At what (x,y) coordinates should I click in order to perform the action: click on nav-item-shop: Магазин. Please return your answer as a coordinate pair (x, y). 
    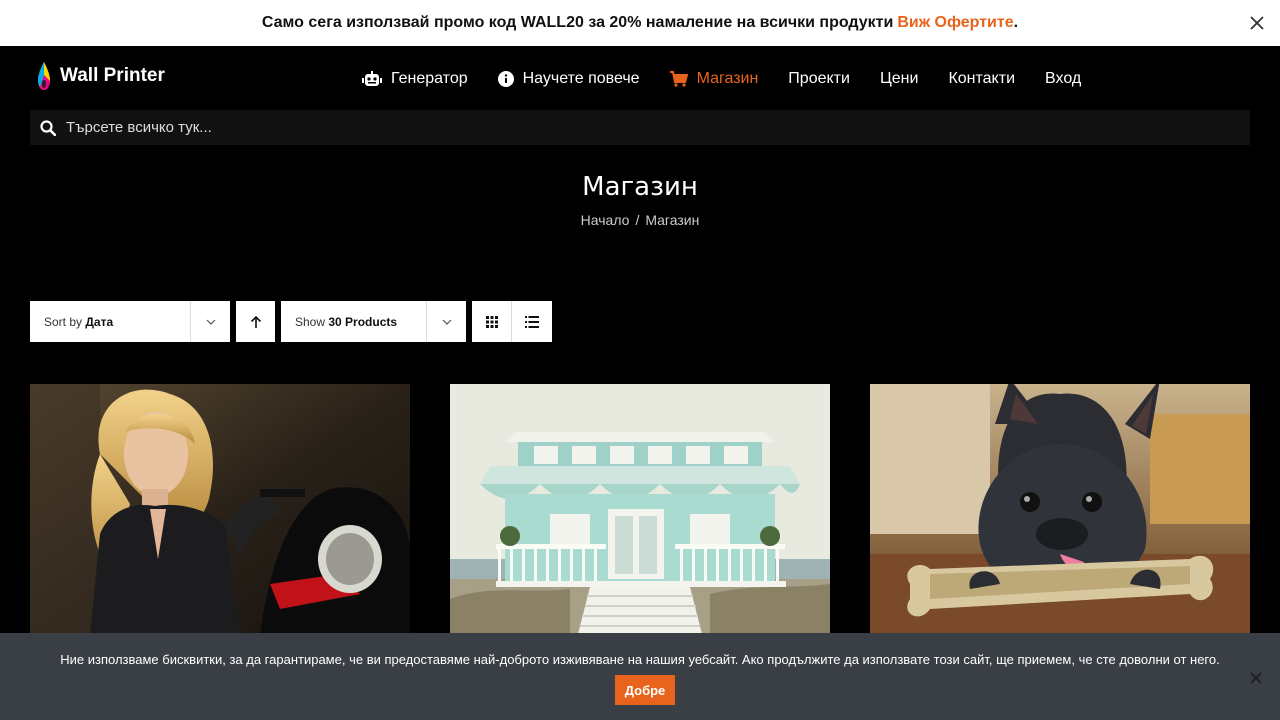
    Looking at the image, I should click on (714, 79).